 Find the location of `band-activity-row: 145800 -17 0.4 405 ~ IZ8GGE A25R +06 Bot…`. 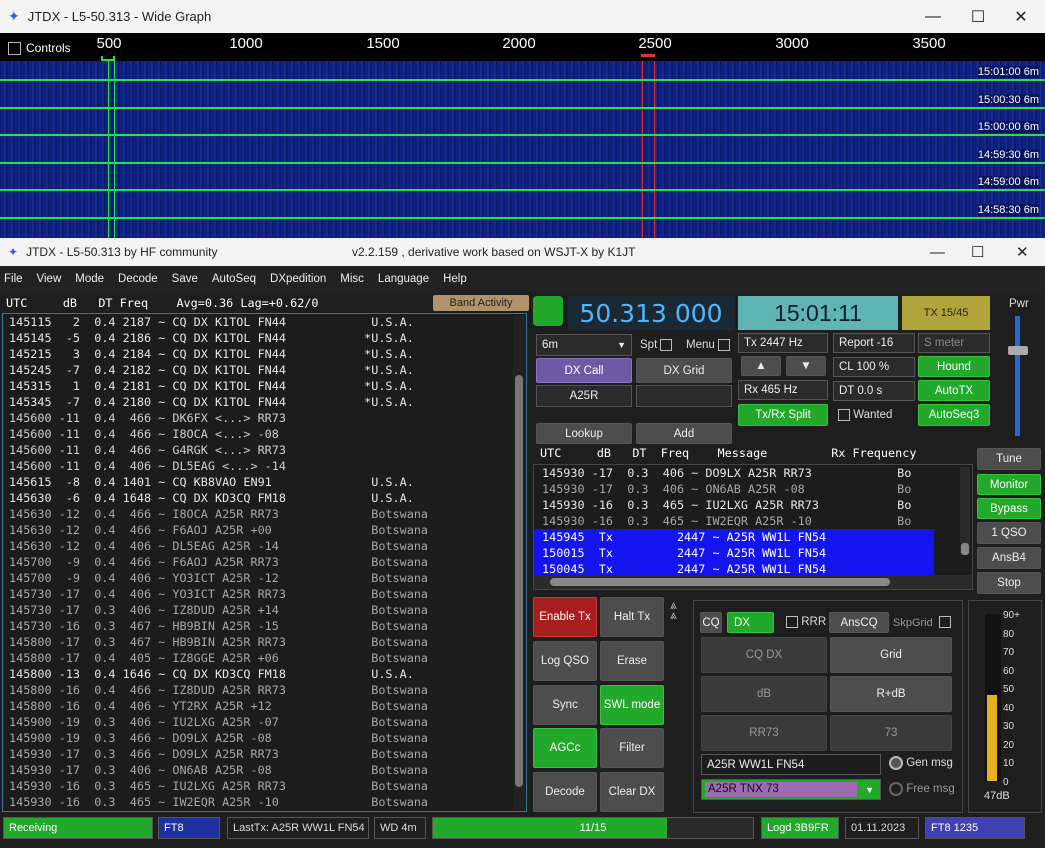

band-activity-row: 145800 -17 0.4 405 ~ IZ8GGE A25R +06 Bot… is located at coordinates (264, 658).